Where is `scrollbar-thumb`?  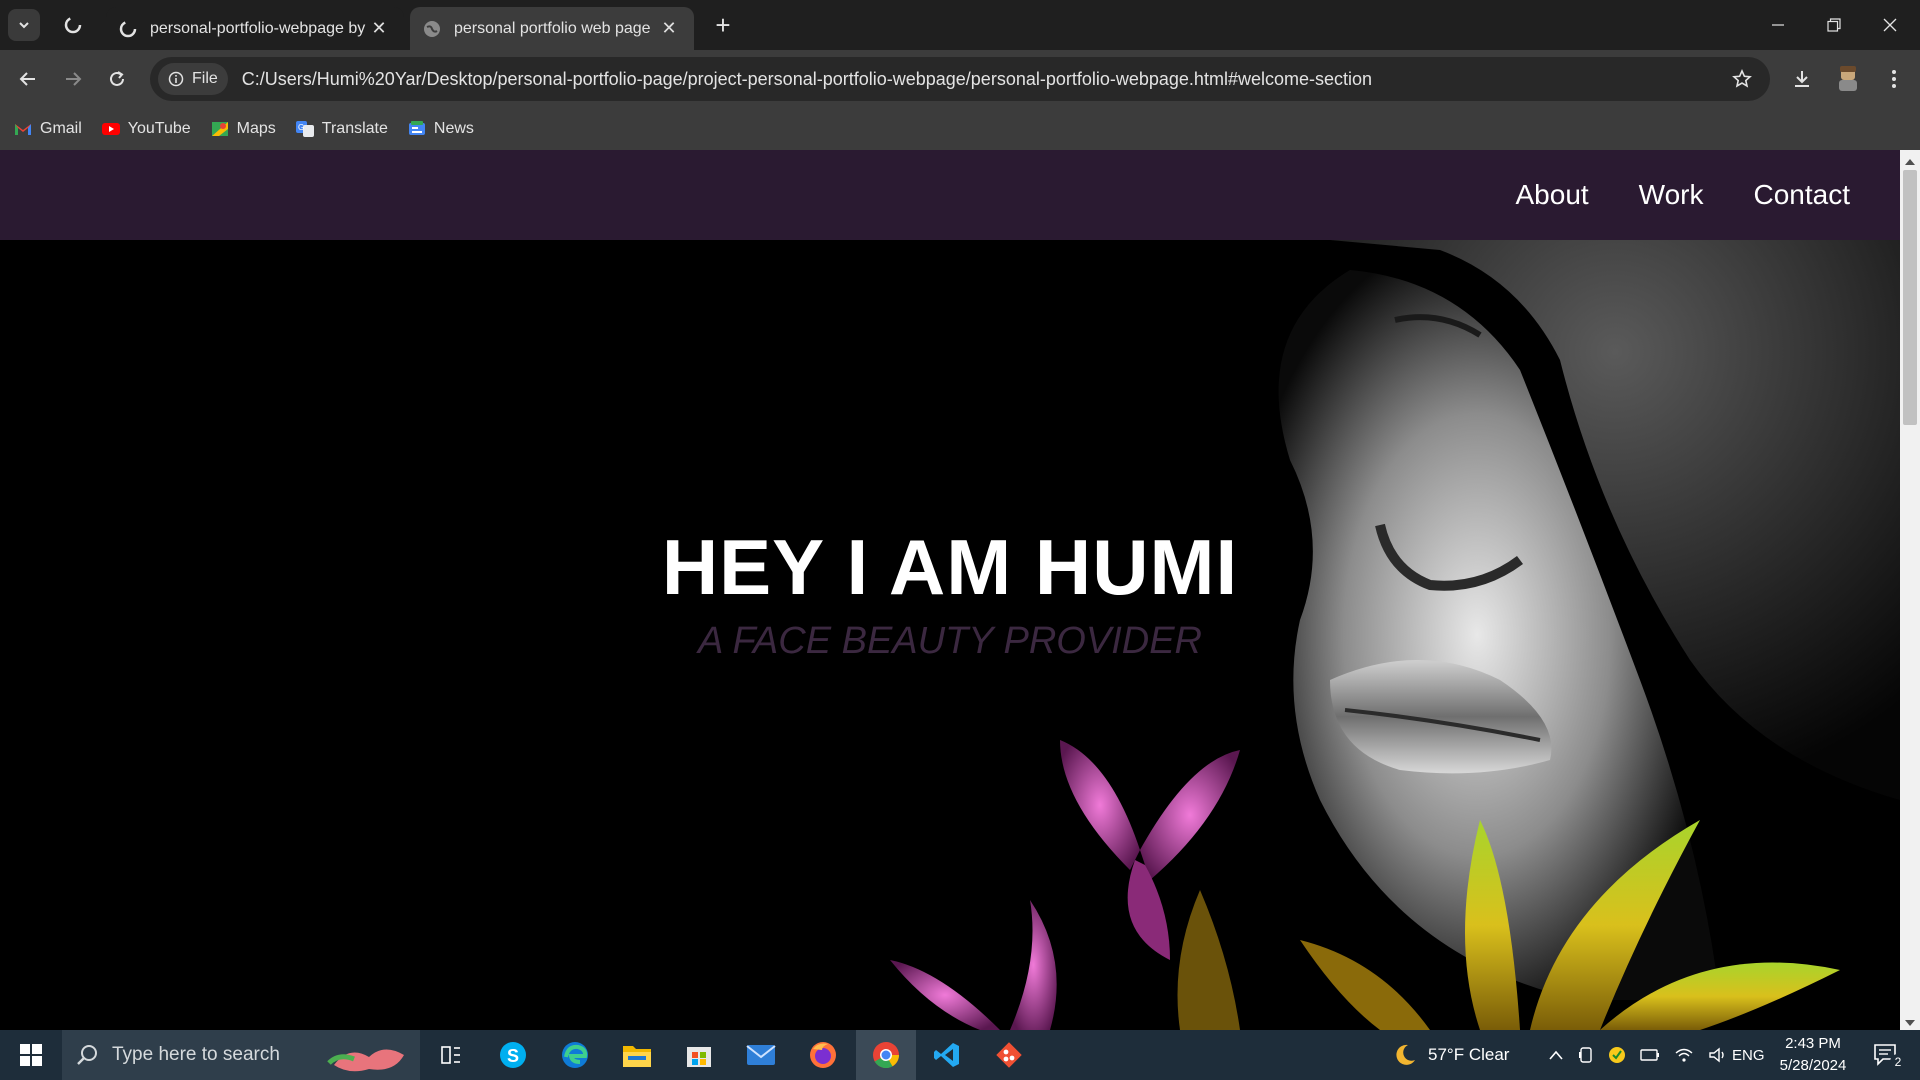 scrollbar-thumb is located at coordinates (1910, 297).